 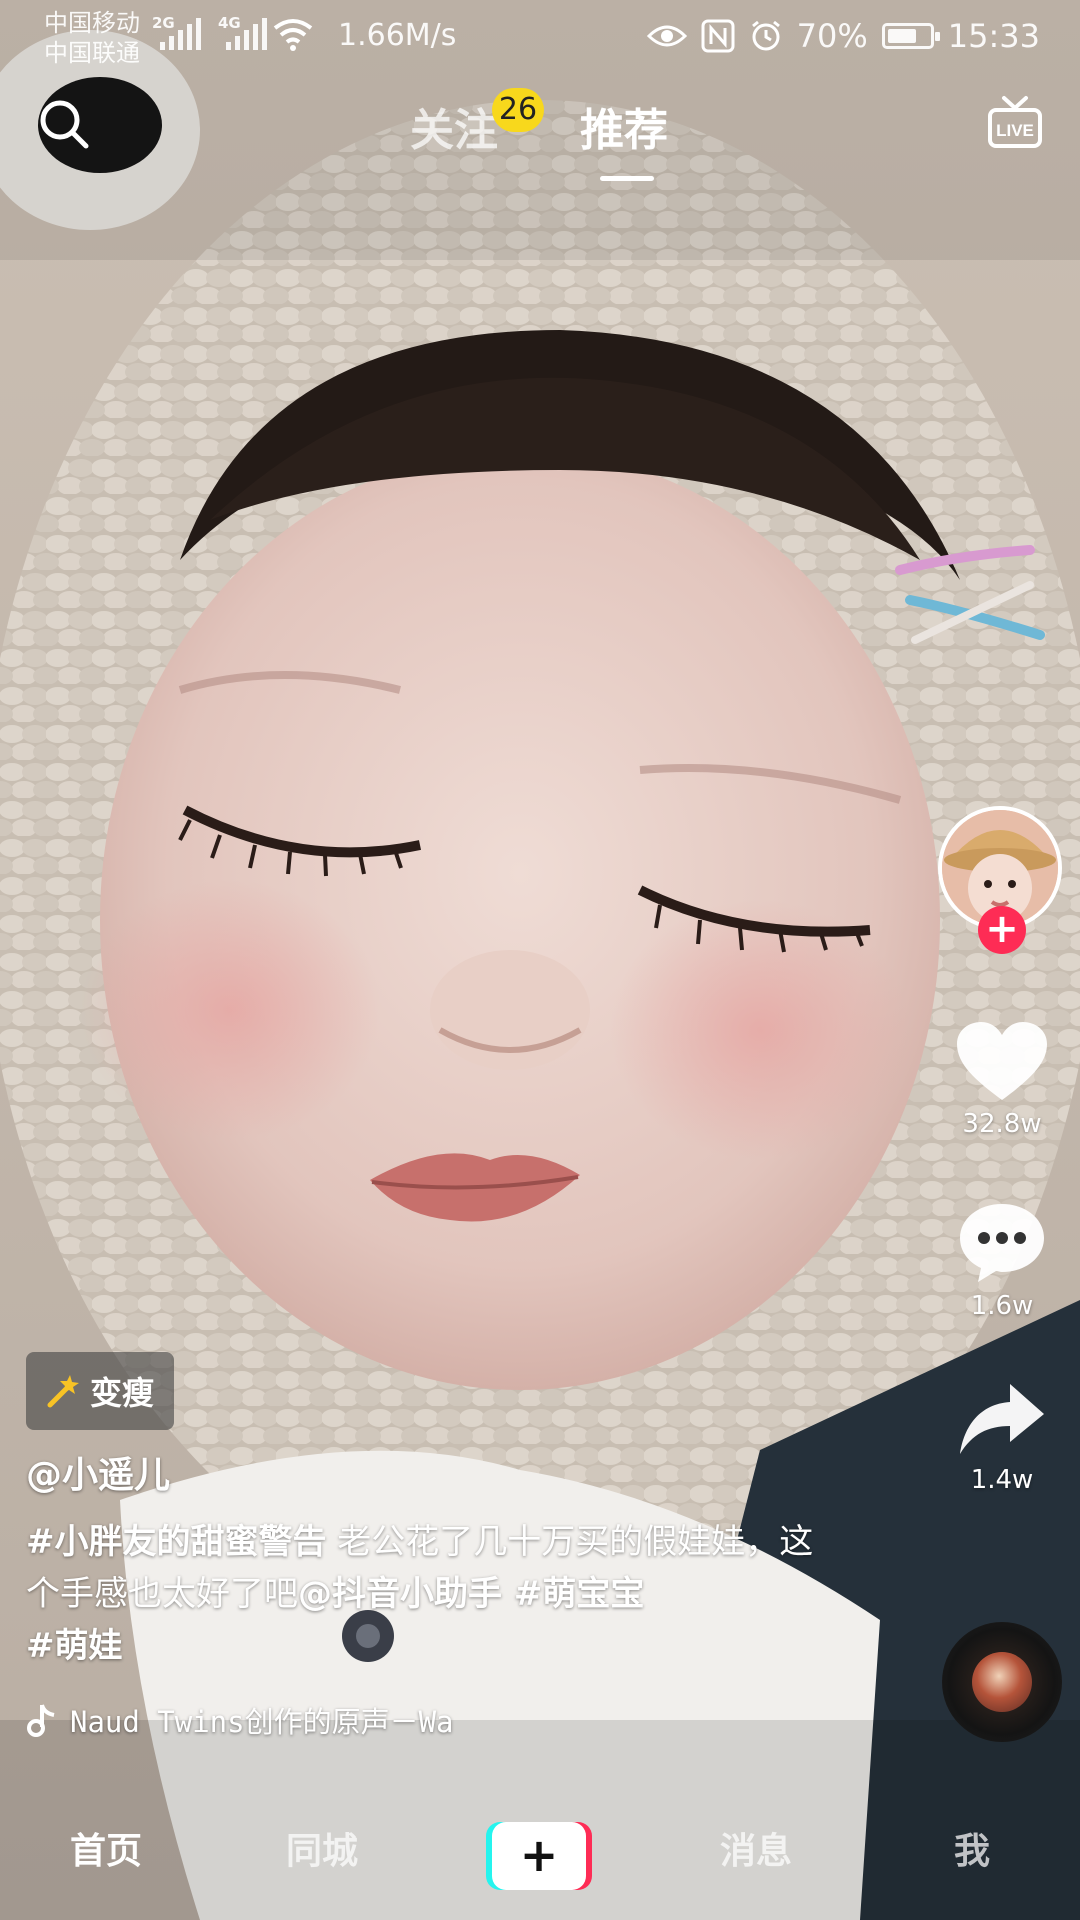 I want to click on effect-tag: 变瘦, so click(x=100, y=1391).